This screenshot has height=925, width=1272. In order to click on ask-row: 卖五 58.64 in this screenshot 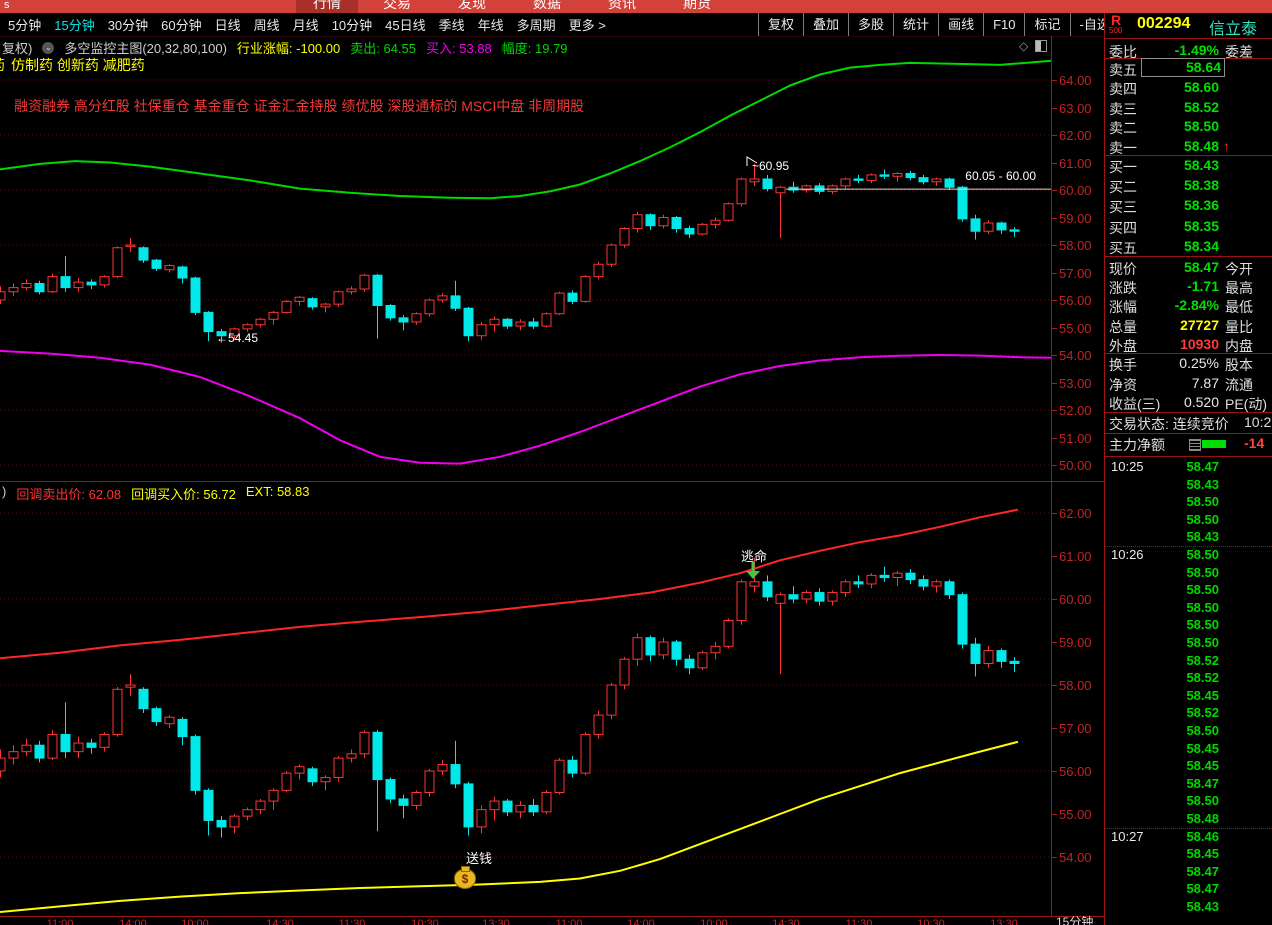, I will do `click(1188, 68)`.